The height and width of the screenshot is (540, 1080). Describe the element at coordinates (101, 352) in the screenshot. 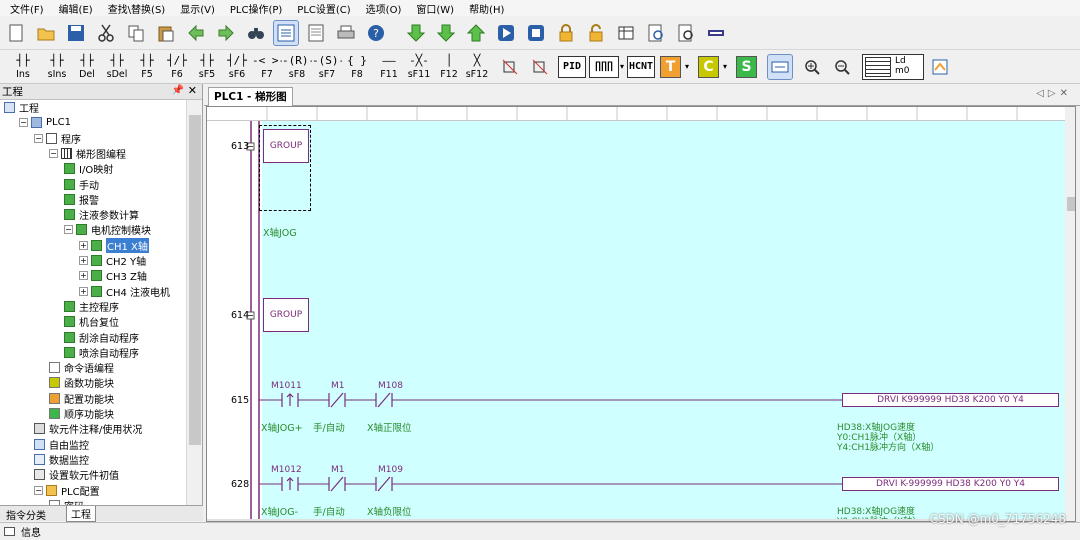

I see `tree-item: 喷涂自动程序` at that location.